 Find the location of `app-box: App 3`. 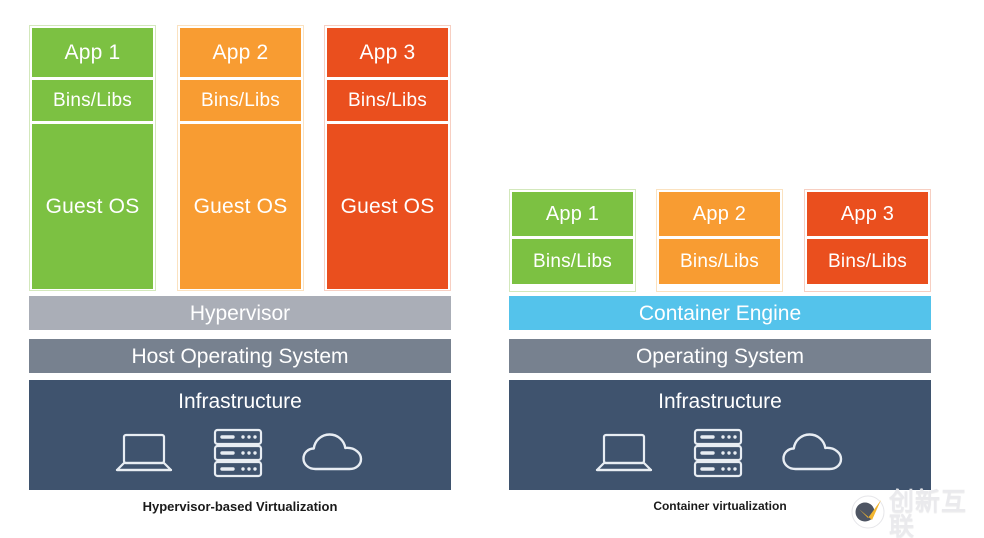

app-box: App 3 is located at coordinates (867, 214).